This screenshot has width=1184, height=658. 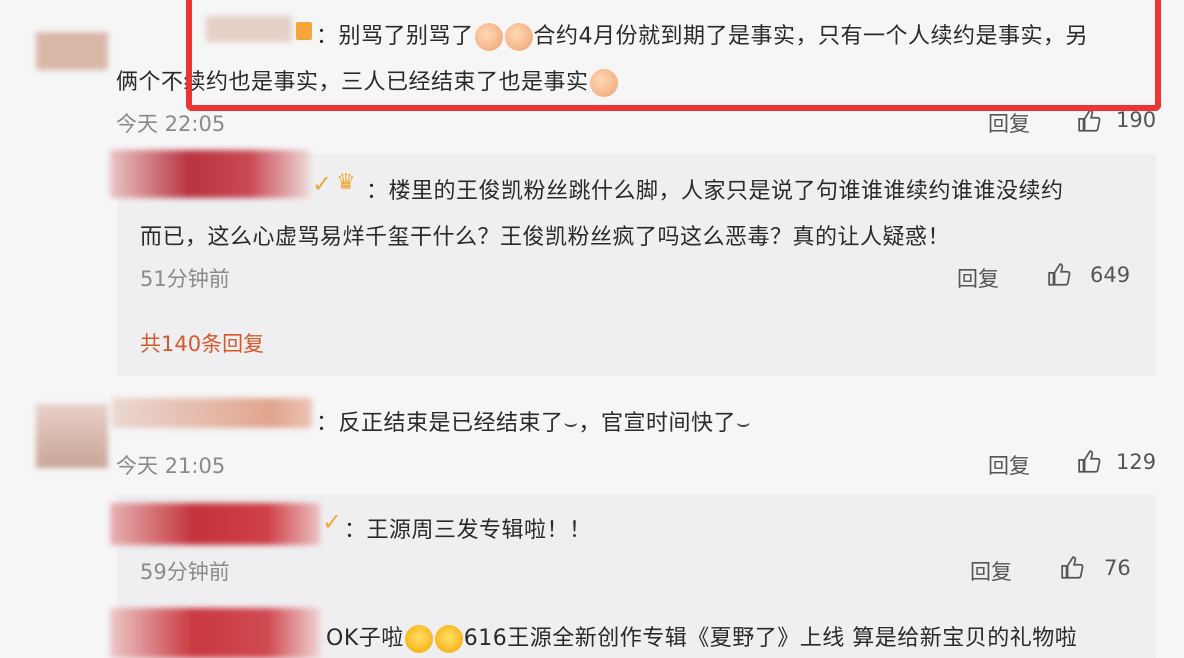 I want to click on crown-badge-icon: ♛, so click(x=346, y=182).